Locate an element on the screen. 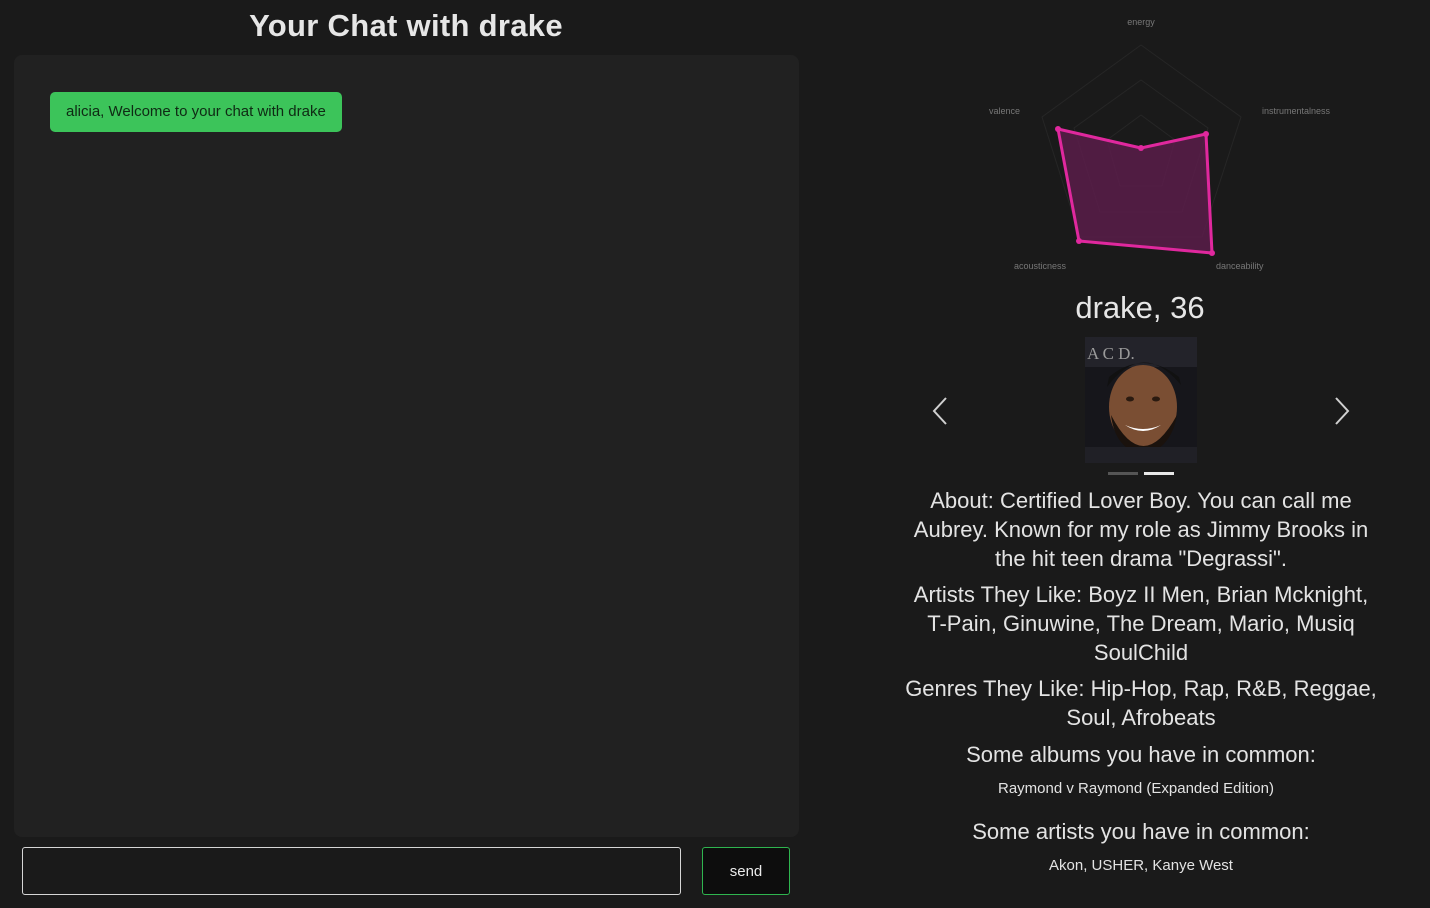 The height and width of the screenshot is (908, 1430). carousel-next-button is located at coordinates (1342, 411).